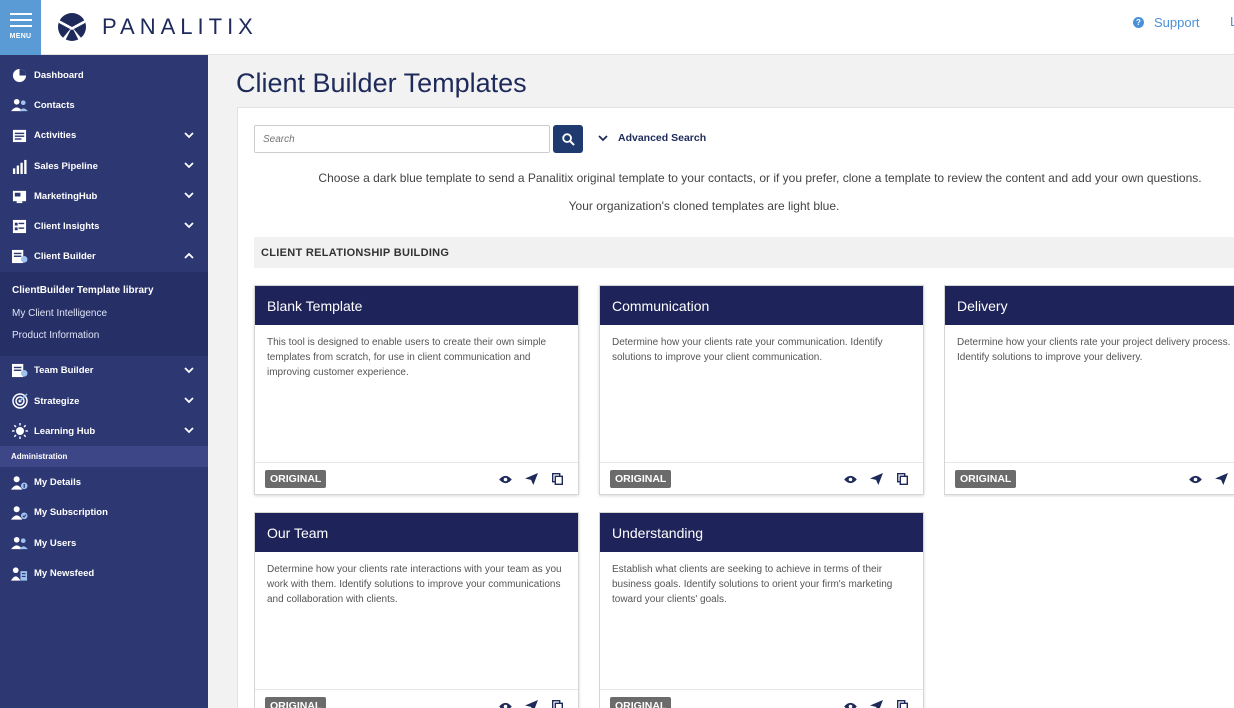 This screenshot has height=708, width=1234. I want to click on sidebar-item-label: Strategize, so click(57, 401).